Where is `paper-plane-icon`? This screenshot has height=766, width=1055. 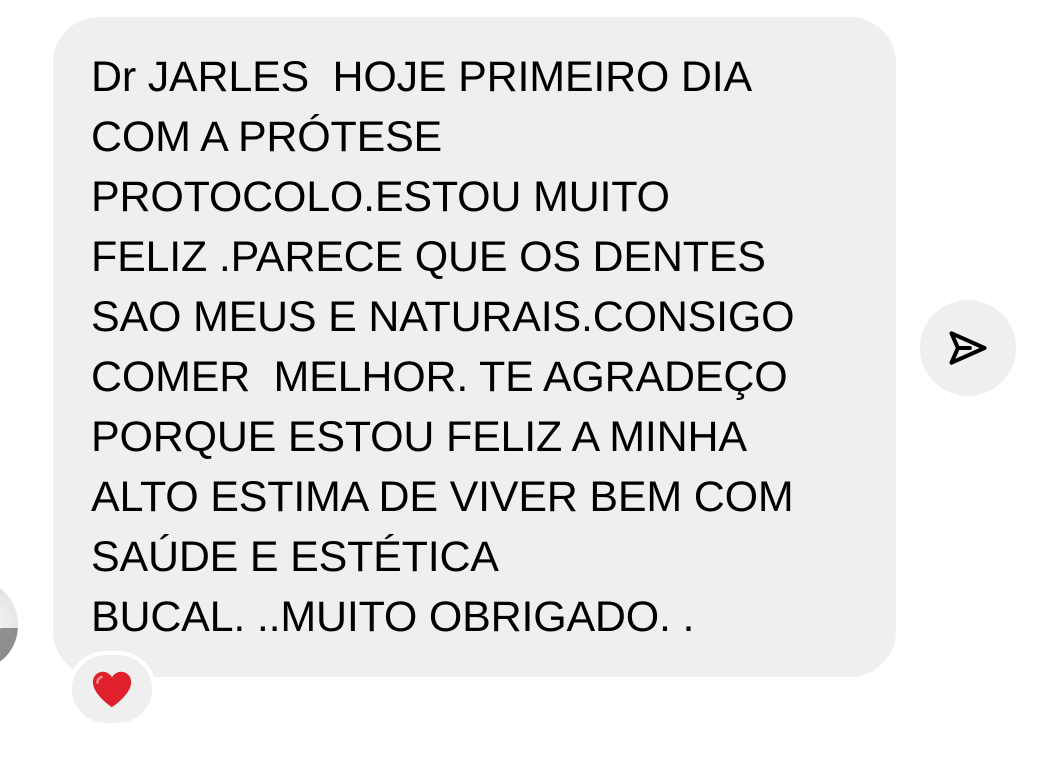 paper-plane-icon is located at coordinates (968, 348).